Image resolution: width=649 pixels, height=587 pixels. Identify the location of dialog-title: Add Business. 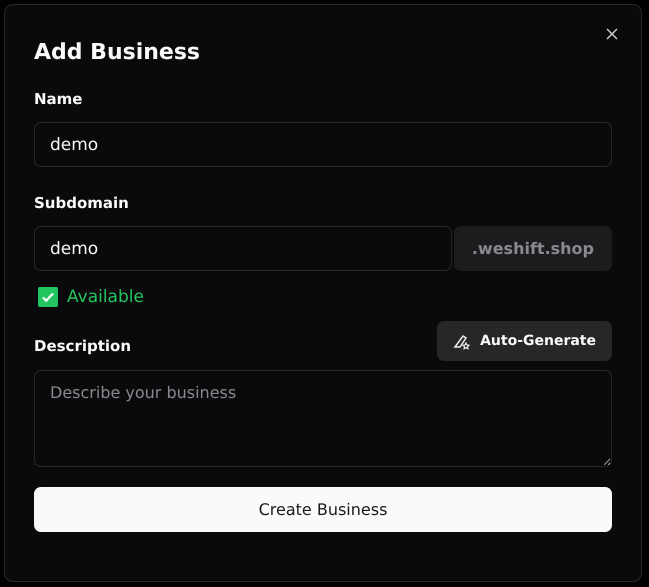
(118, 53).